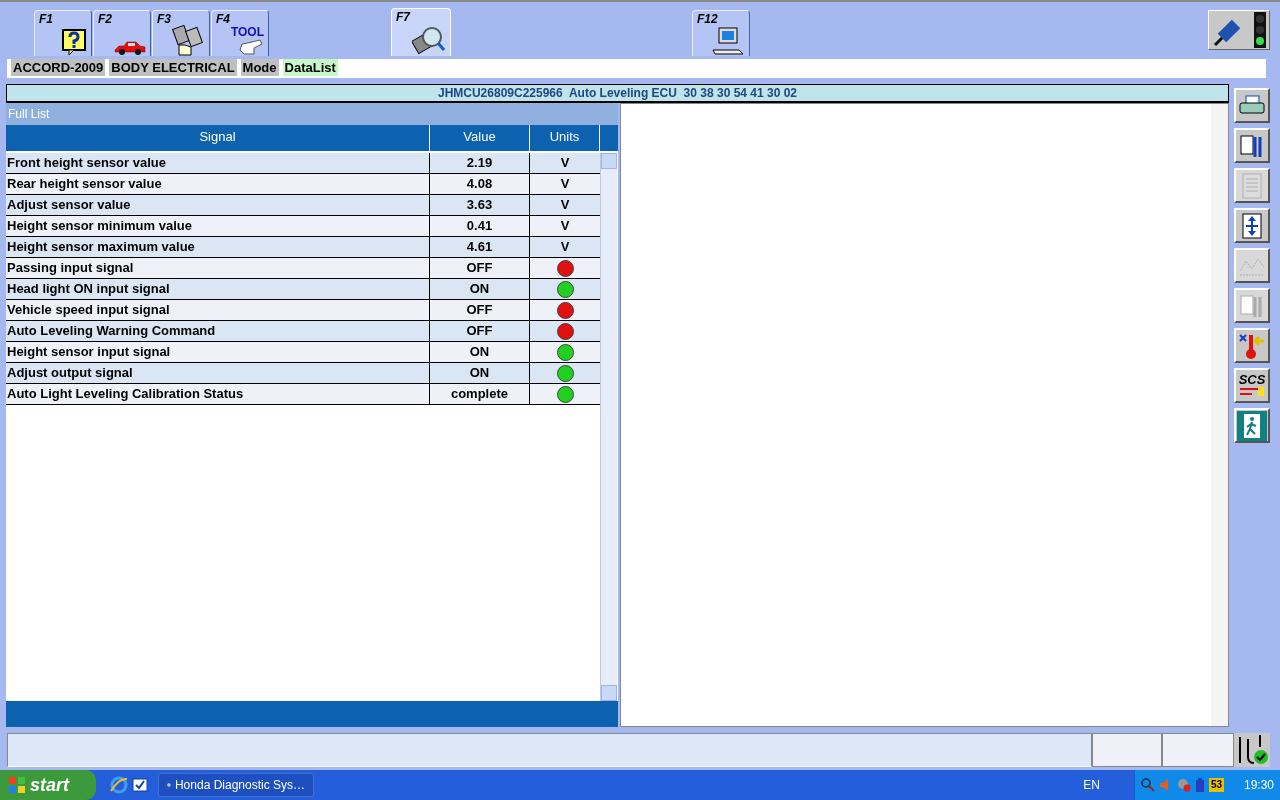 The height and width of the screenshot is (800, 1280). Describe the element at coordinates (218, 268) in the screenshot. I see `signal-cell: Passing input signal` at that location.